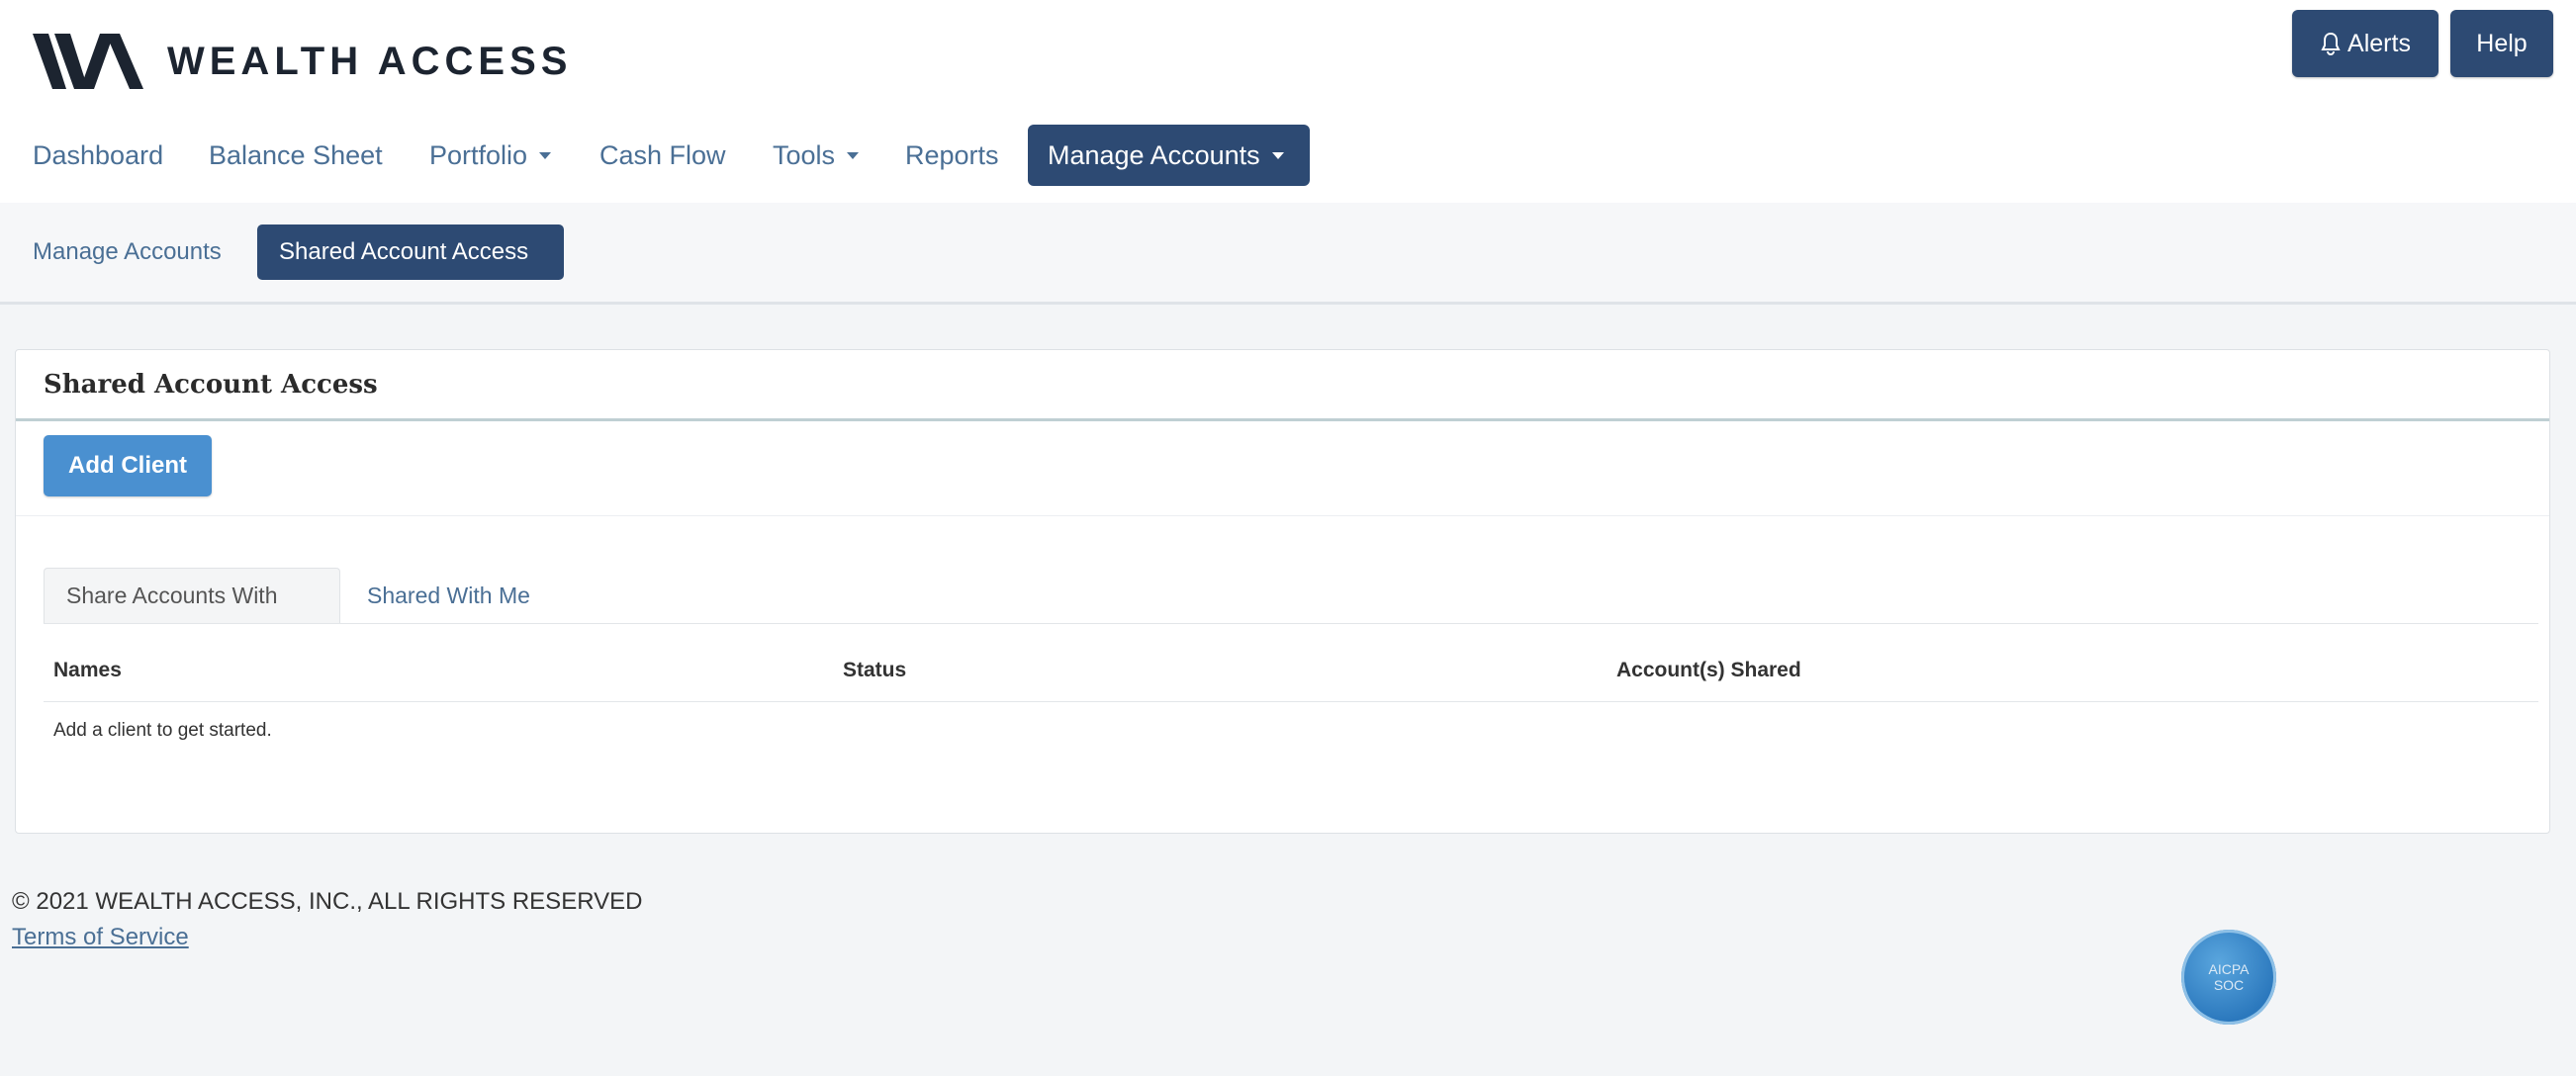 The width and height of the screenshot is (2576, 1076). I want to click on subnav-shared-account-access: Shared Account Access, so click(410, 252).